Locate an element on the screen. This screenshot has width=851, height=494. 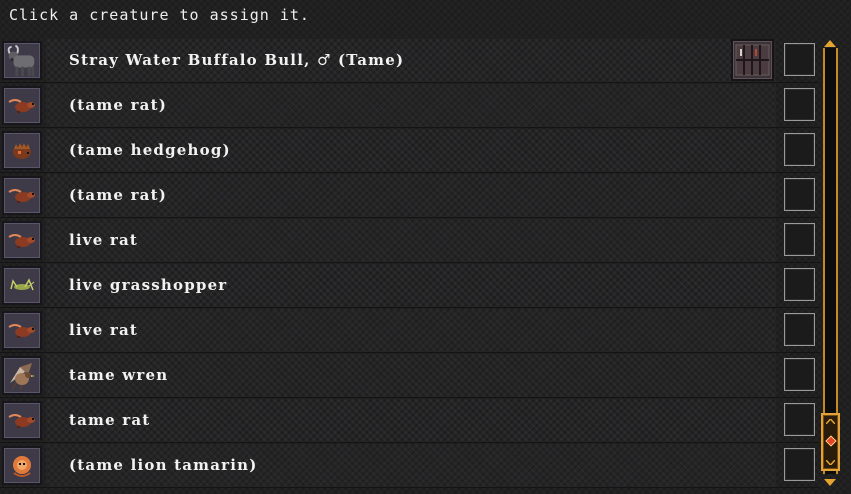
lion-tamarin-icon is located at coordinates (22, 465).